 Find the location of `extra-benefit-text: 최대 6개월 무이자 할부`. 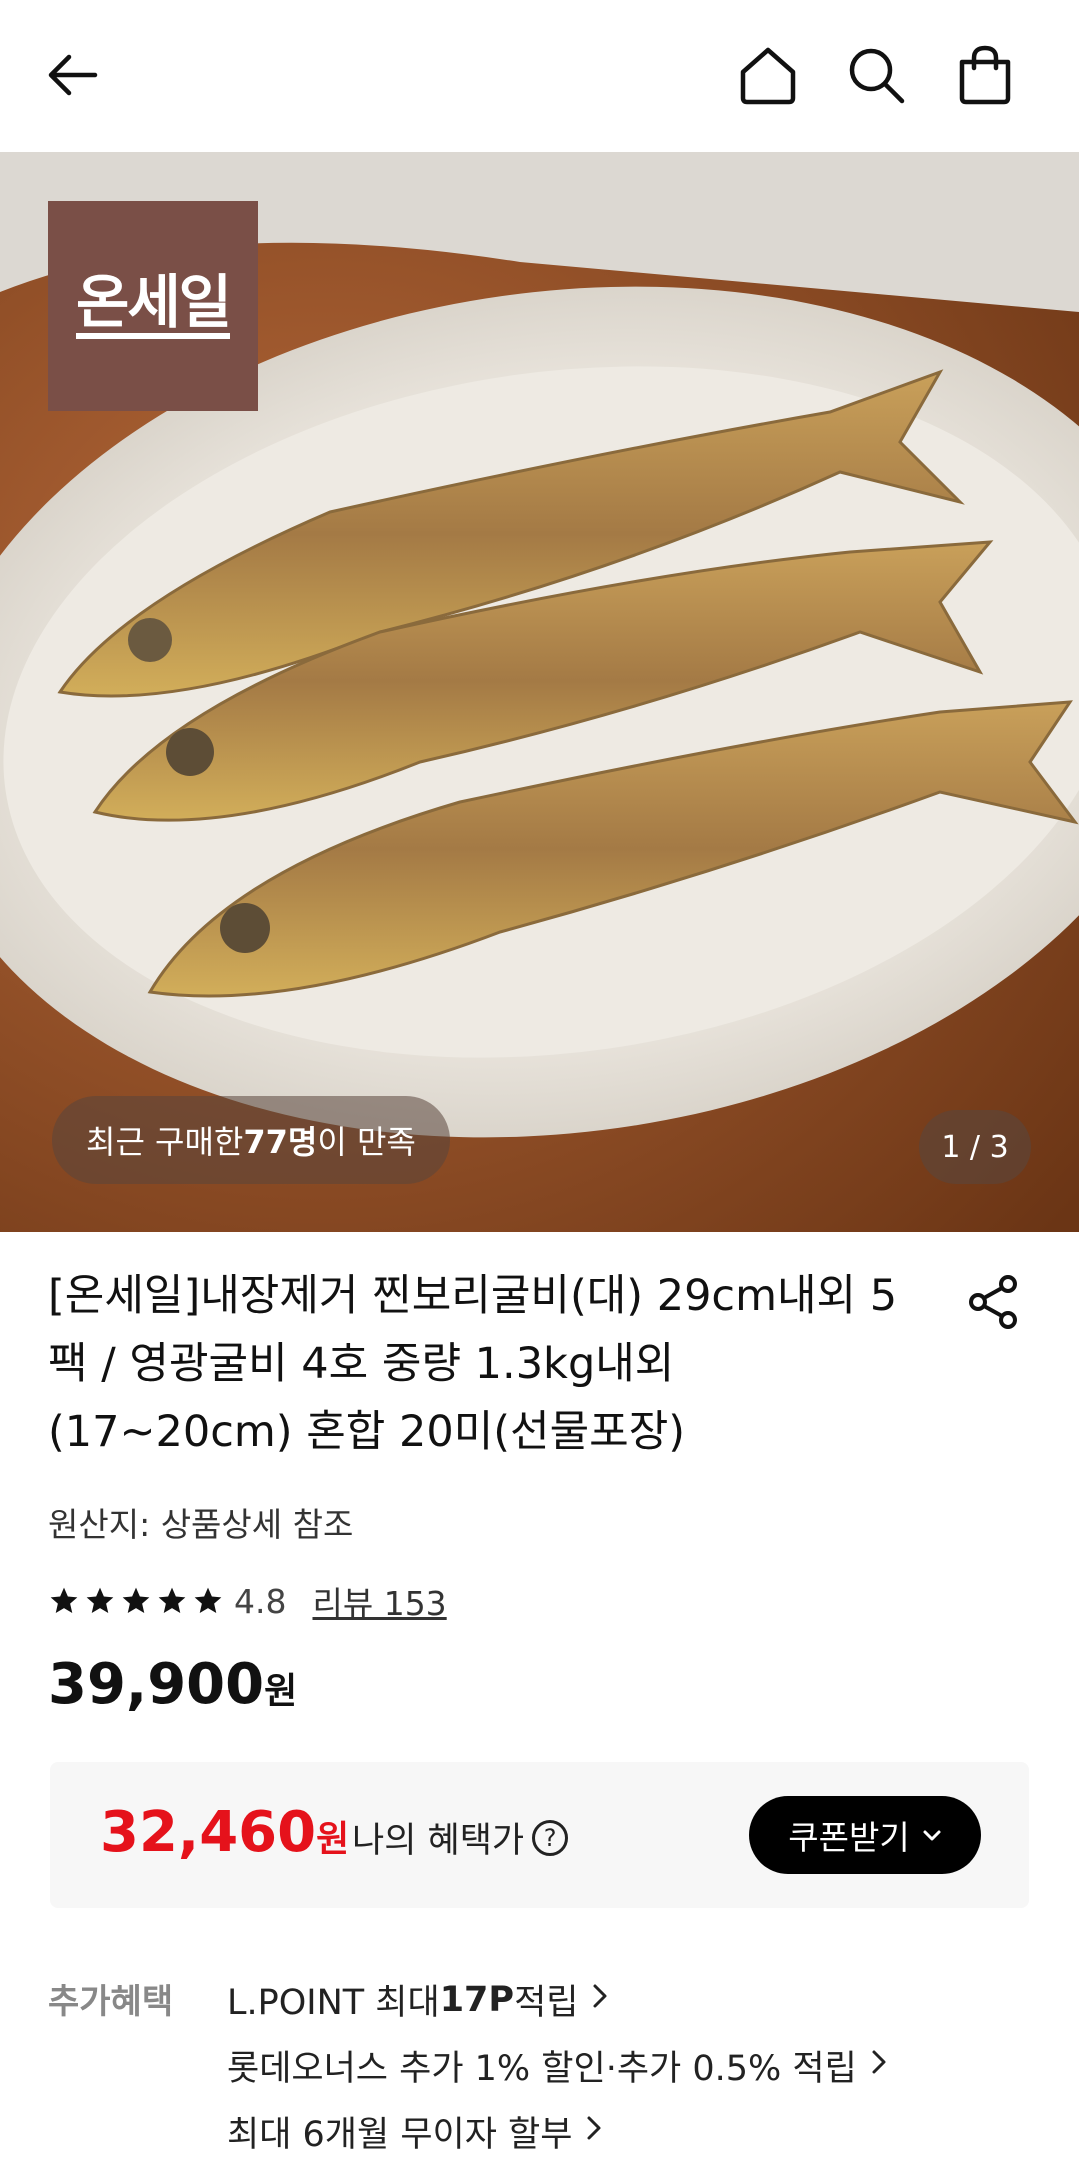

extra-benefit-text: 최대 6개월 무이자 할부 is located at coordinates (400, 2135).